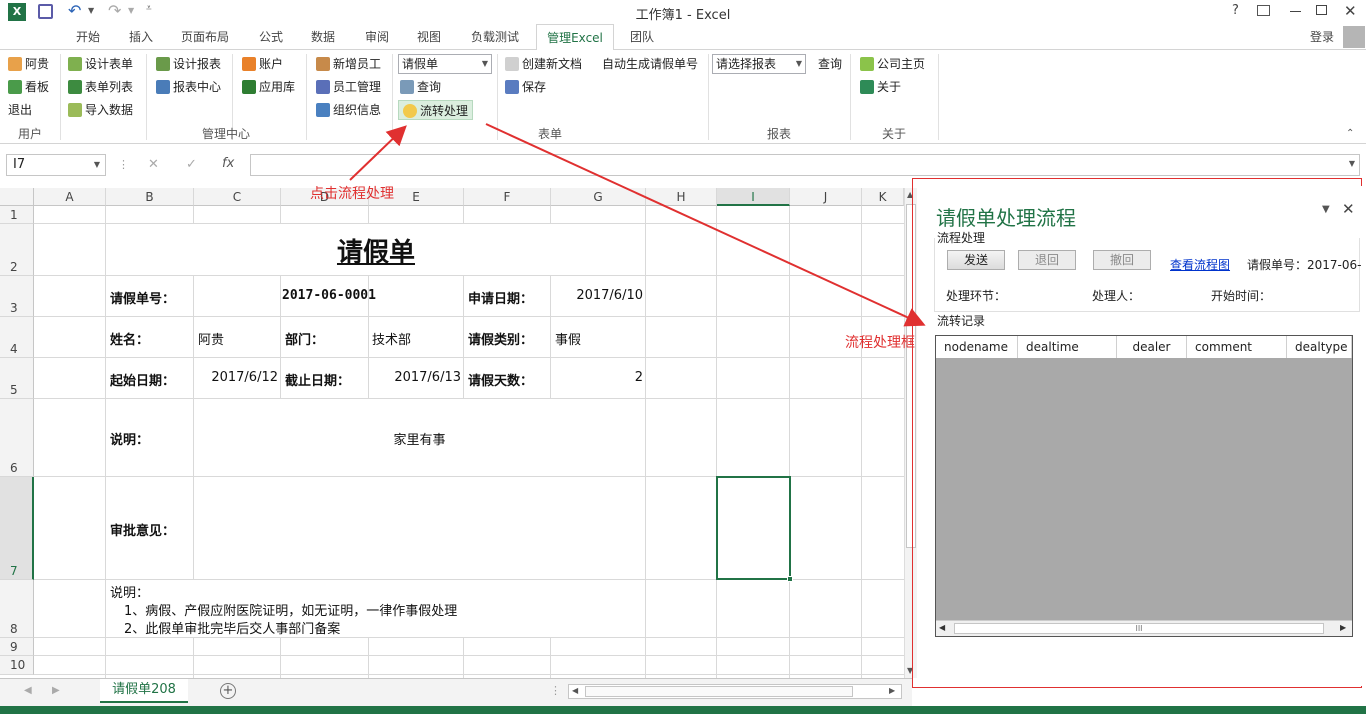 The image size is (1366, 714). I want to click on save-form-button: 保存, so click(525, 87).